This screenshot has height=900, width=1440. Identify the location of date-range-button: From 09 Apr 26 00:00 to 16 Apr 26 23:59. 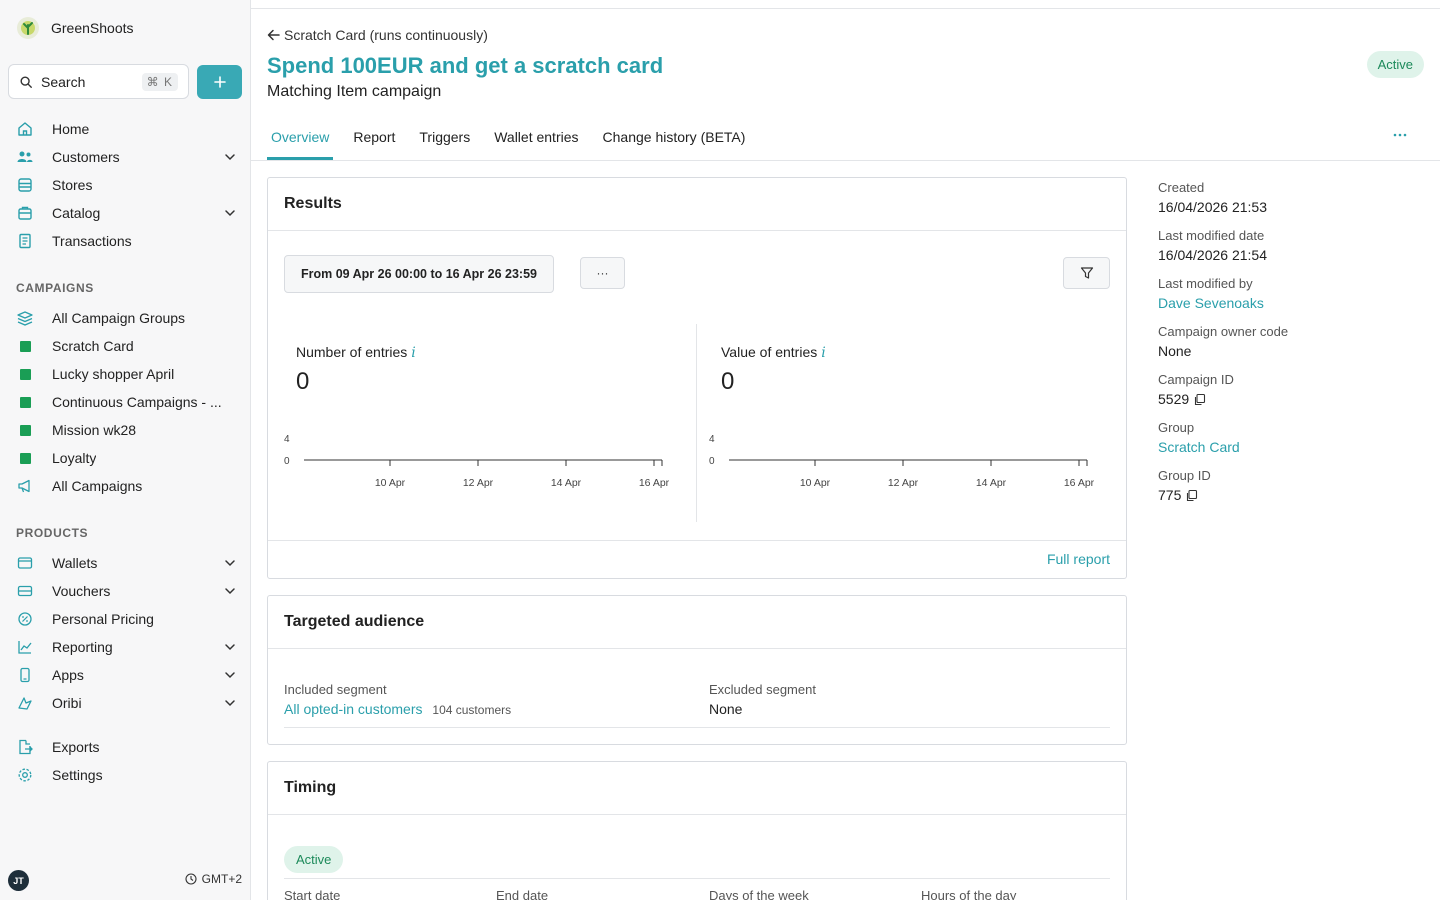
(419, 274).